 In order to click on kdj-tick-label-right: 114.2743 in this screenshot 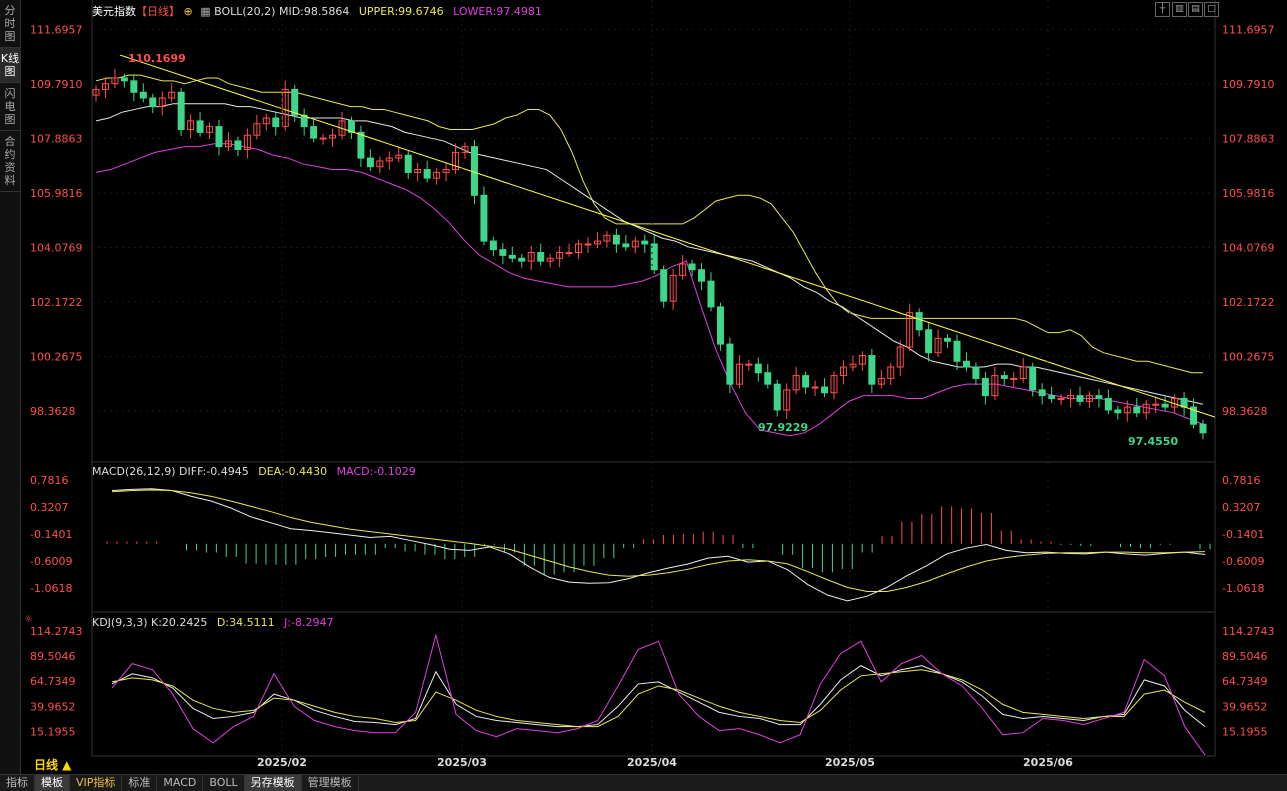, I will do `click(1248, 631)`.